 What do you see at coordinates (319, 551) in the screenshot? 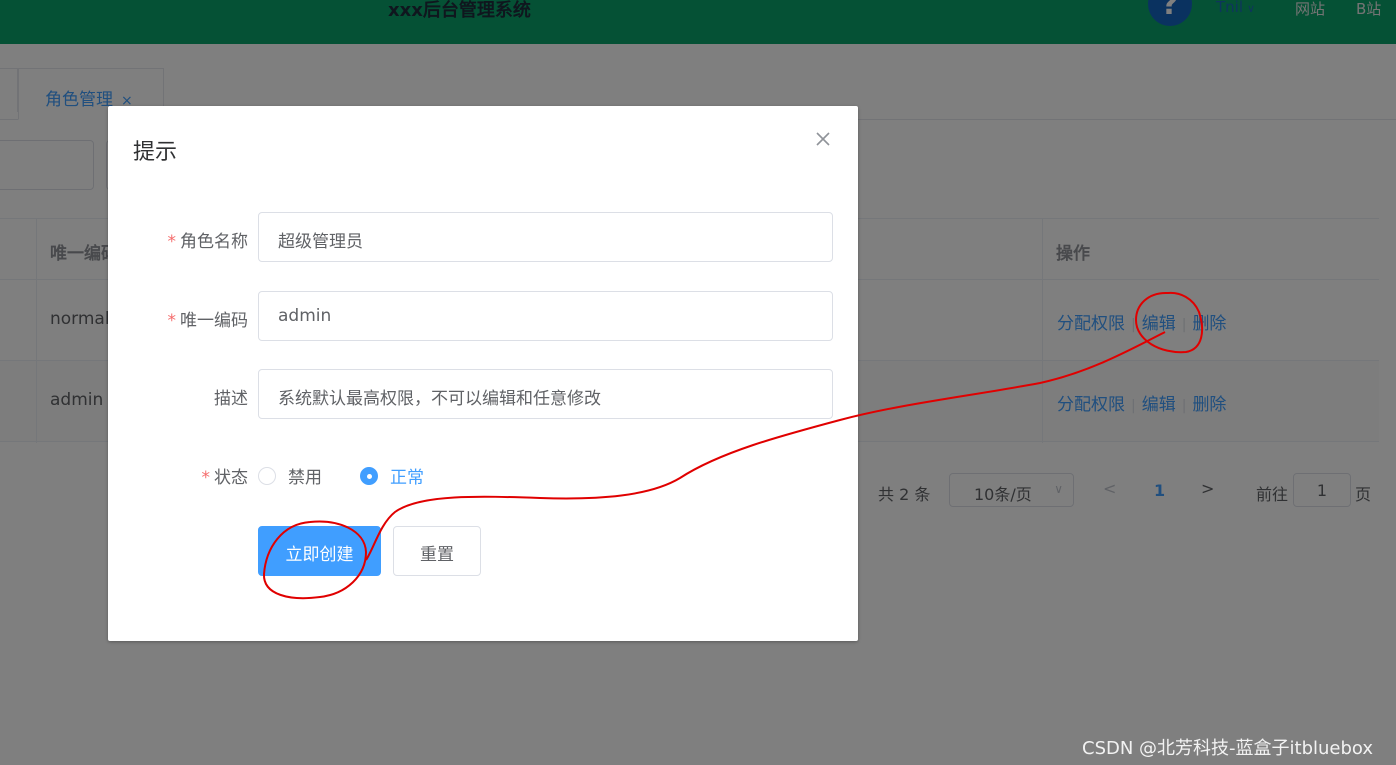
I see `submit-button: 立即创建` at bounding box center [319, 551].